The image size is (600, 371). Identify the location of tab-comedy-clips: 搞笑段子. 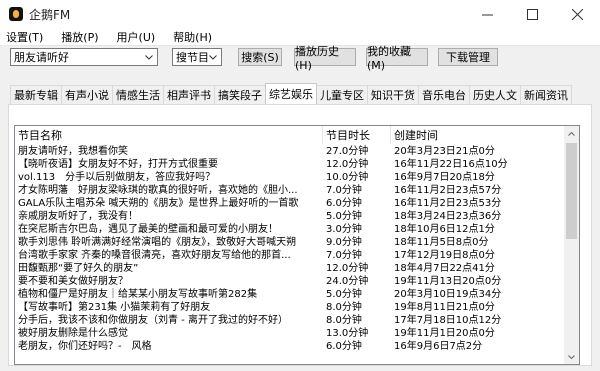
(240, 94).